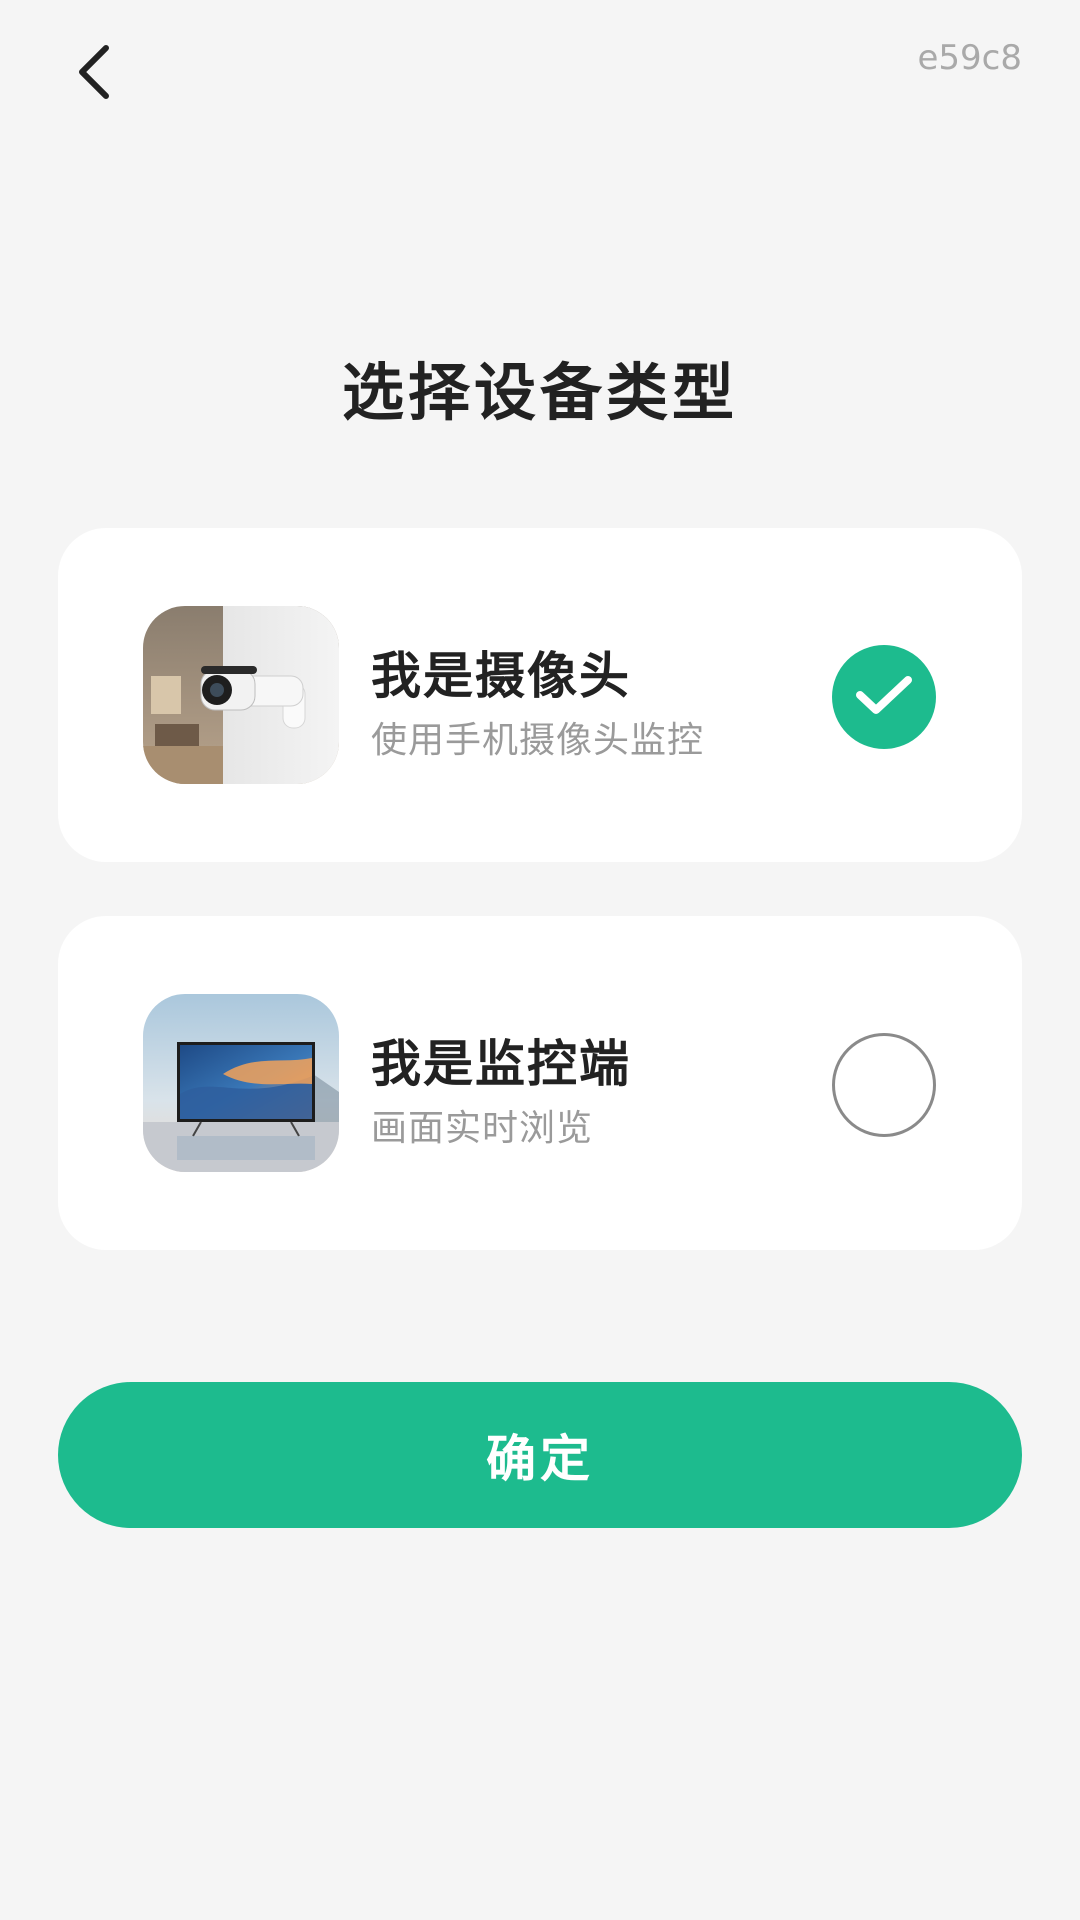 The height and width of the screenshot is (1920, 1080). I want to click on page-title: 选择设备类型, so click(539, 392).